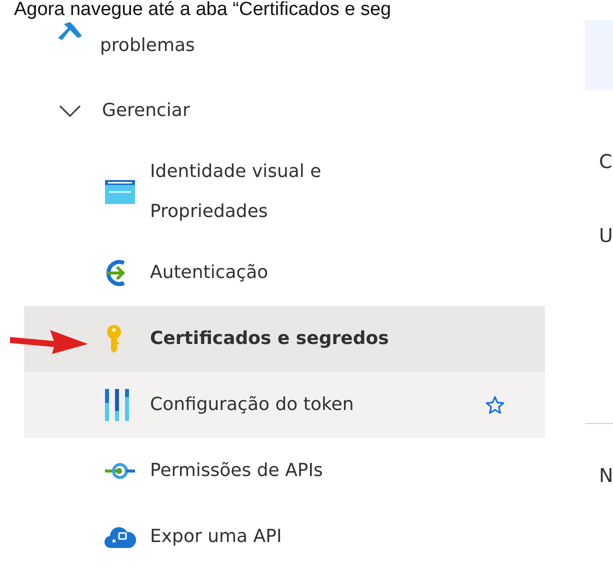 This screenshot has height=577, width=613. What do you see at coordinates (236, 471) in the screenshot?
I see `nav-label: Permissões de APIs` at bounding box center [236, 471].